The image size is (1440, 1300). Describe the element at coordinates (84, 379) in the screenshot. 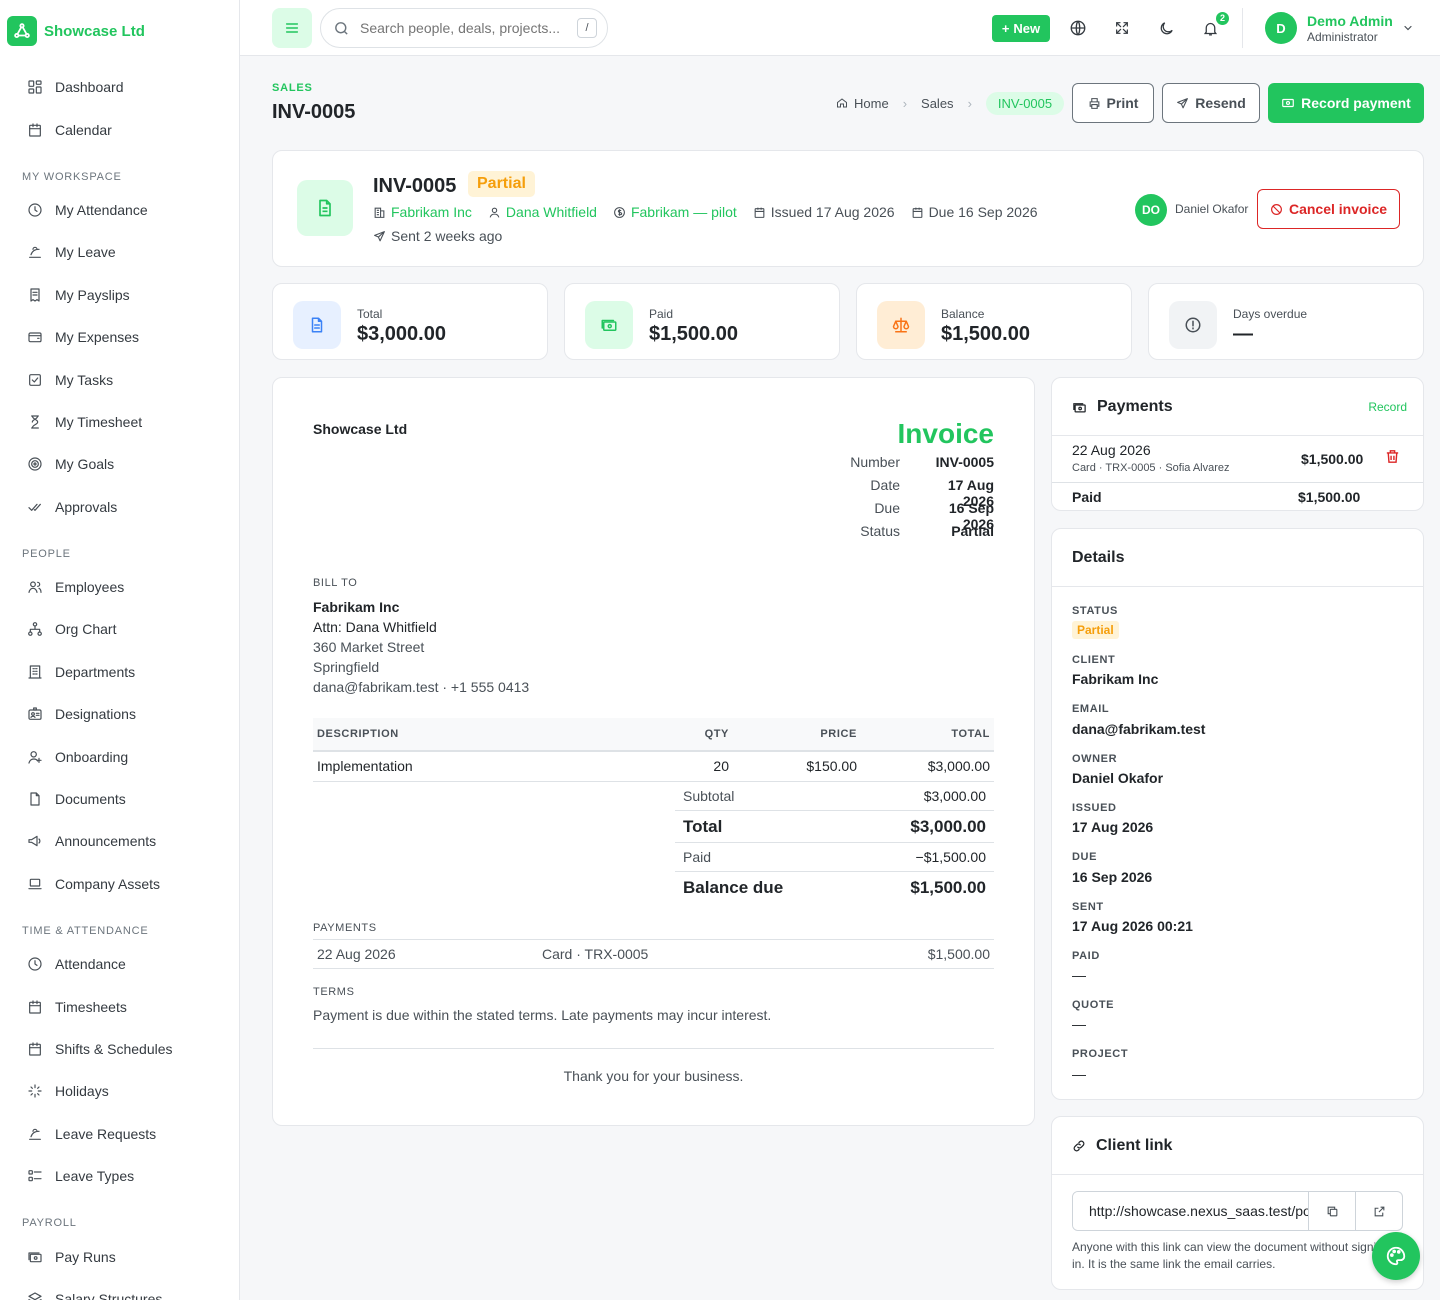

I see `sidebar-item-label: My Tasks` at that location.